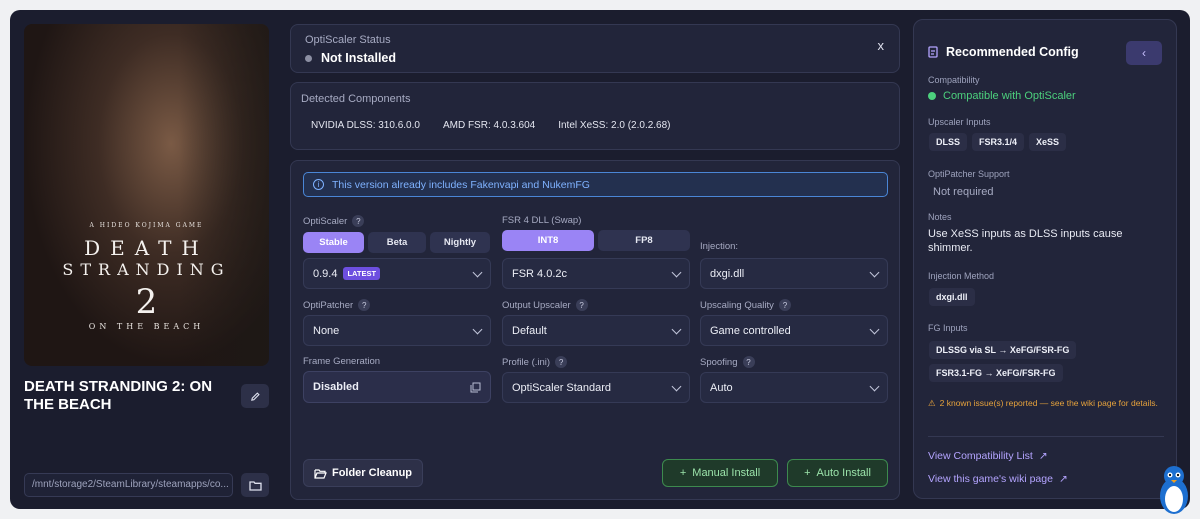  What do you see at coordinates (1002, 96) in the screenshot?
I see `compatibility-status: Compatible with OptiScaler` at bounding box center [1002, 96].